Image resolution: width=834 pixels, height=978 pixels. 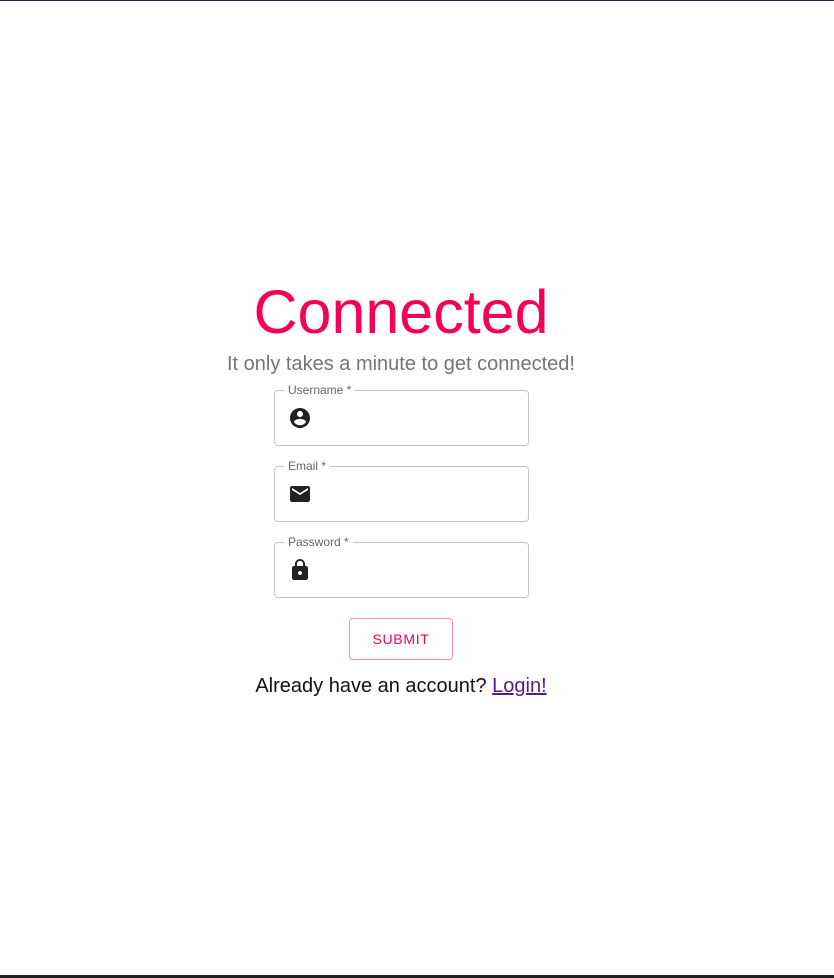 What do you see at coordinates (519, 686) in the screenshot?
I see `login-link: Login!` at bounding box center [519, 686].